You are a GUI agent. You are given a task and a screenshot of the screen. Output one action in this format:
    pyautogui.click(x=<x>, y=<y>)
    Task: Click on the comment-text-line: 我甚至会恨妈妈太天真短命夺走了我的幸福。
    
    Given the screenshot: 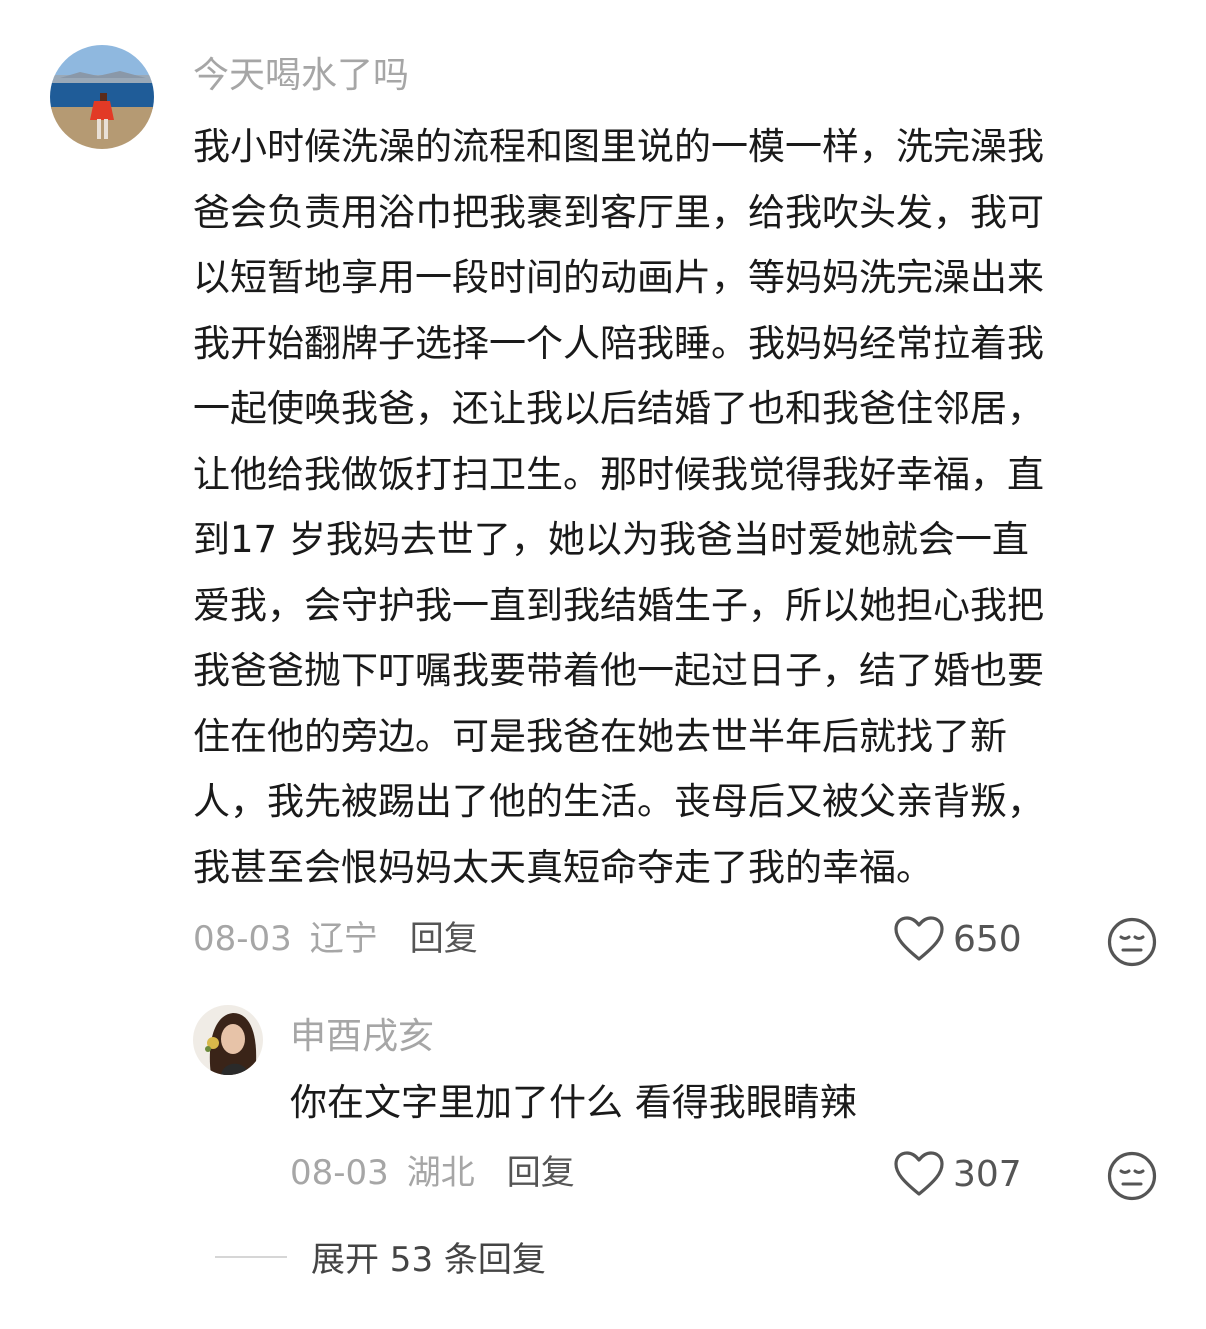 What is the action you would take?
    pyautogui.click(x=563, y=867)
    